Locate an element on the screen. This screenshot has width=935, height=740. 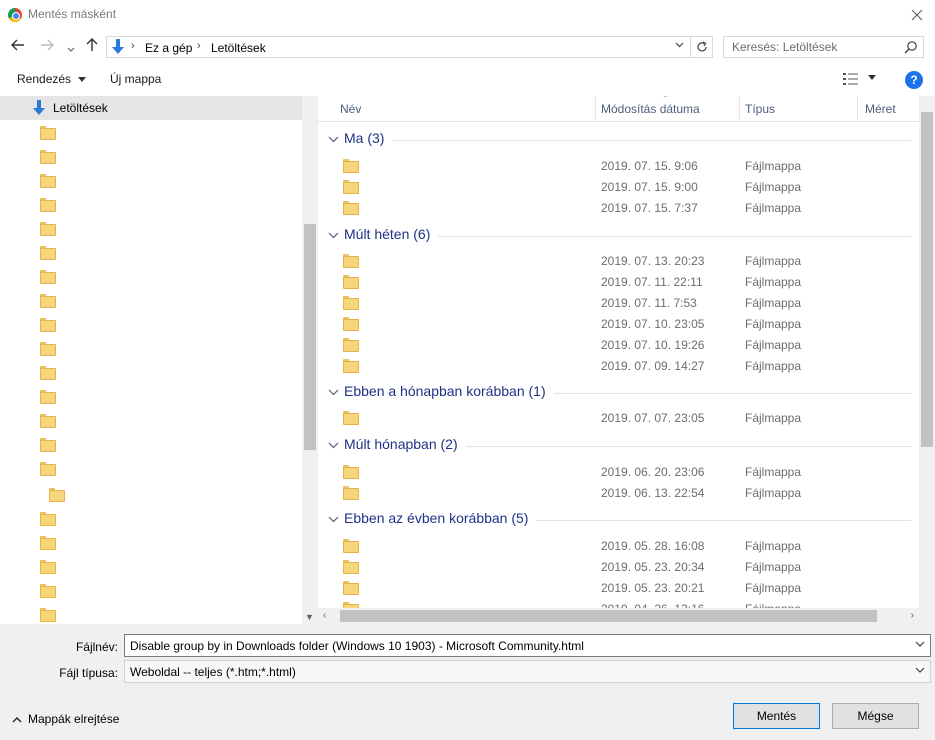
address-bar: › Ez a gép › Letöltések is located at coordinates (398, 47).